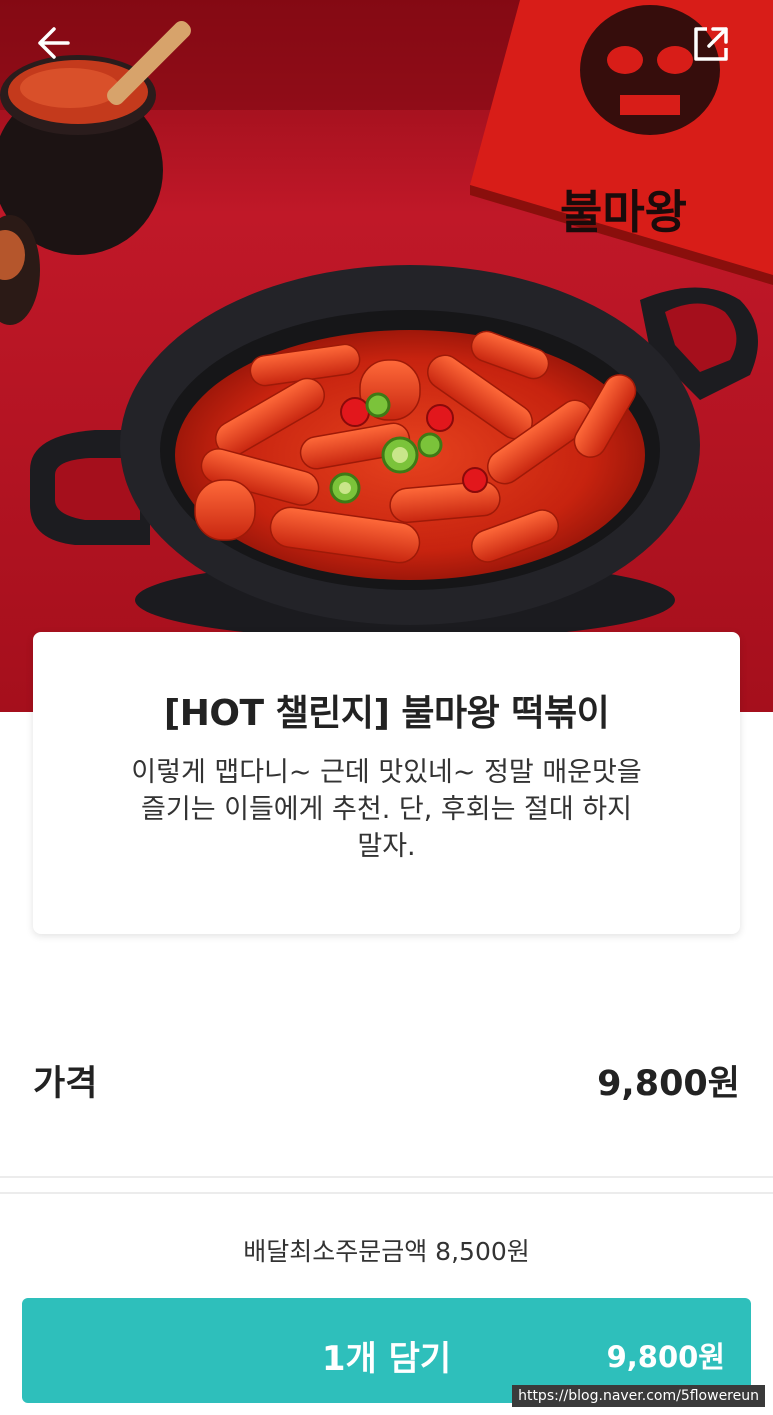 This screenshot has width=773, height=1415. I want to click on package-title: 불마왕, so click(623, 212).